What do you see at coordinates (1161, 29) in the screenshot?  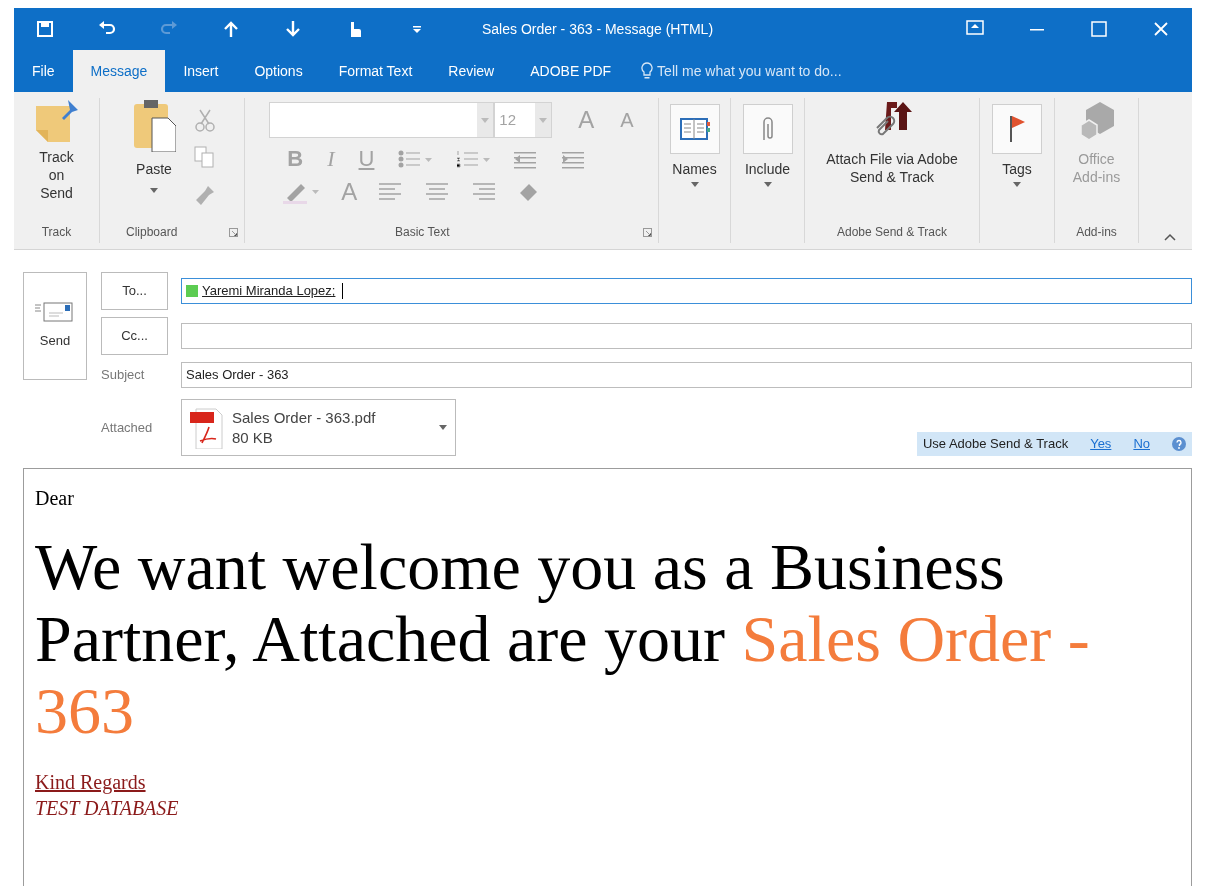 I see `close-icon` at bounding box center [1161, 29].